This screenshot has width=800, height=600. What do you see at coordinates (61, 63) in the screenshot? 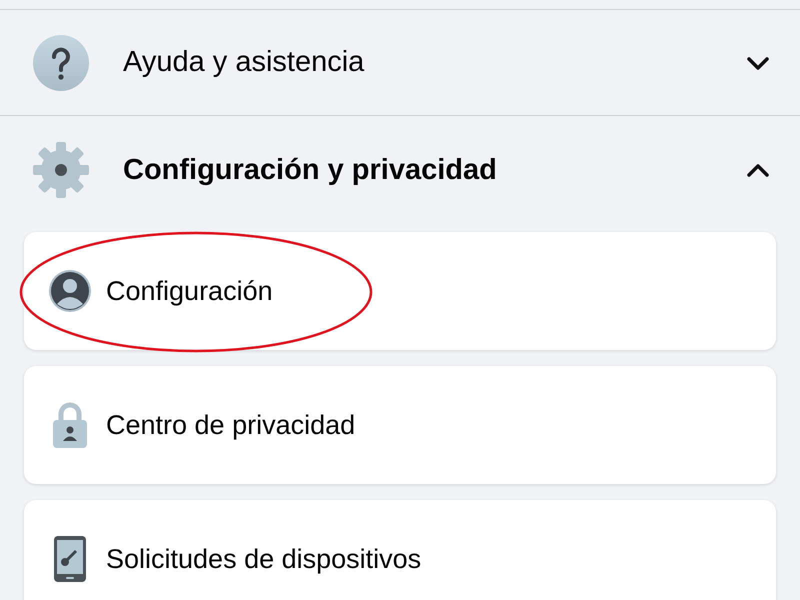
I see `question-mark-icon` at bounding box center [61, 63].